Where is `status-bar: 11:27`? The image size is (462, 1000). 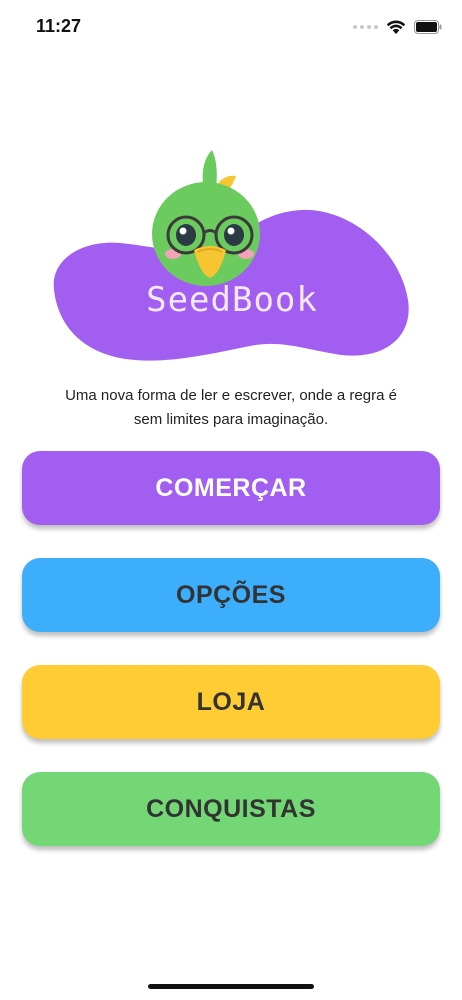
status-bar: 11:27 is located at coordinates (231, 27).